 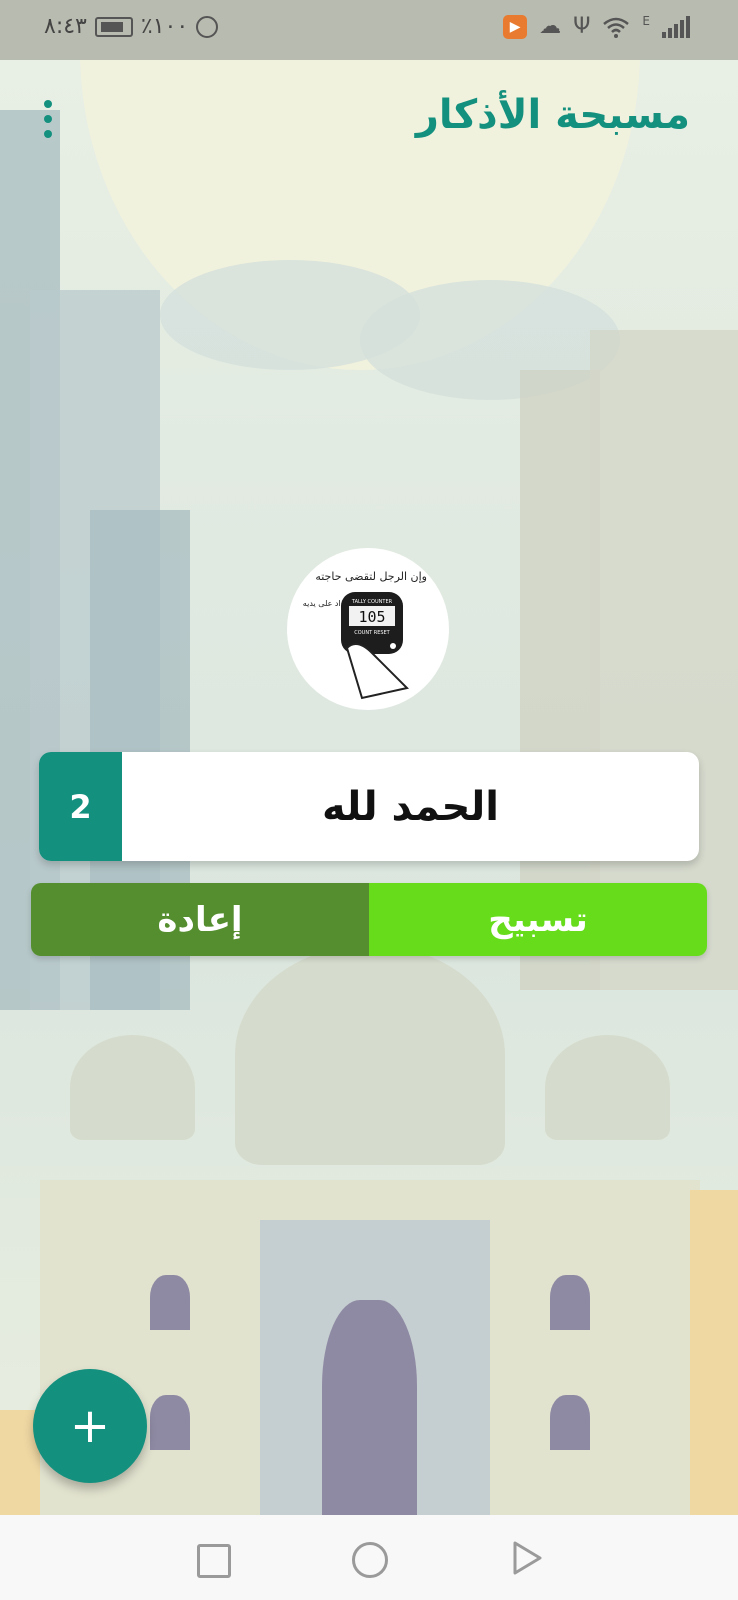 What do you see at coordinates (372, 602) in the screenshot?
I see `counter-device-label-top: TALLY COUNTER` at bounding box center [372, 602].